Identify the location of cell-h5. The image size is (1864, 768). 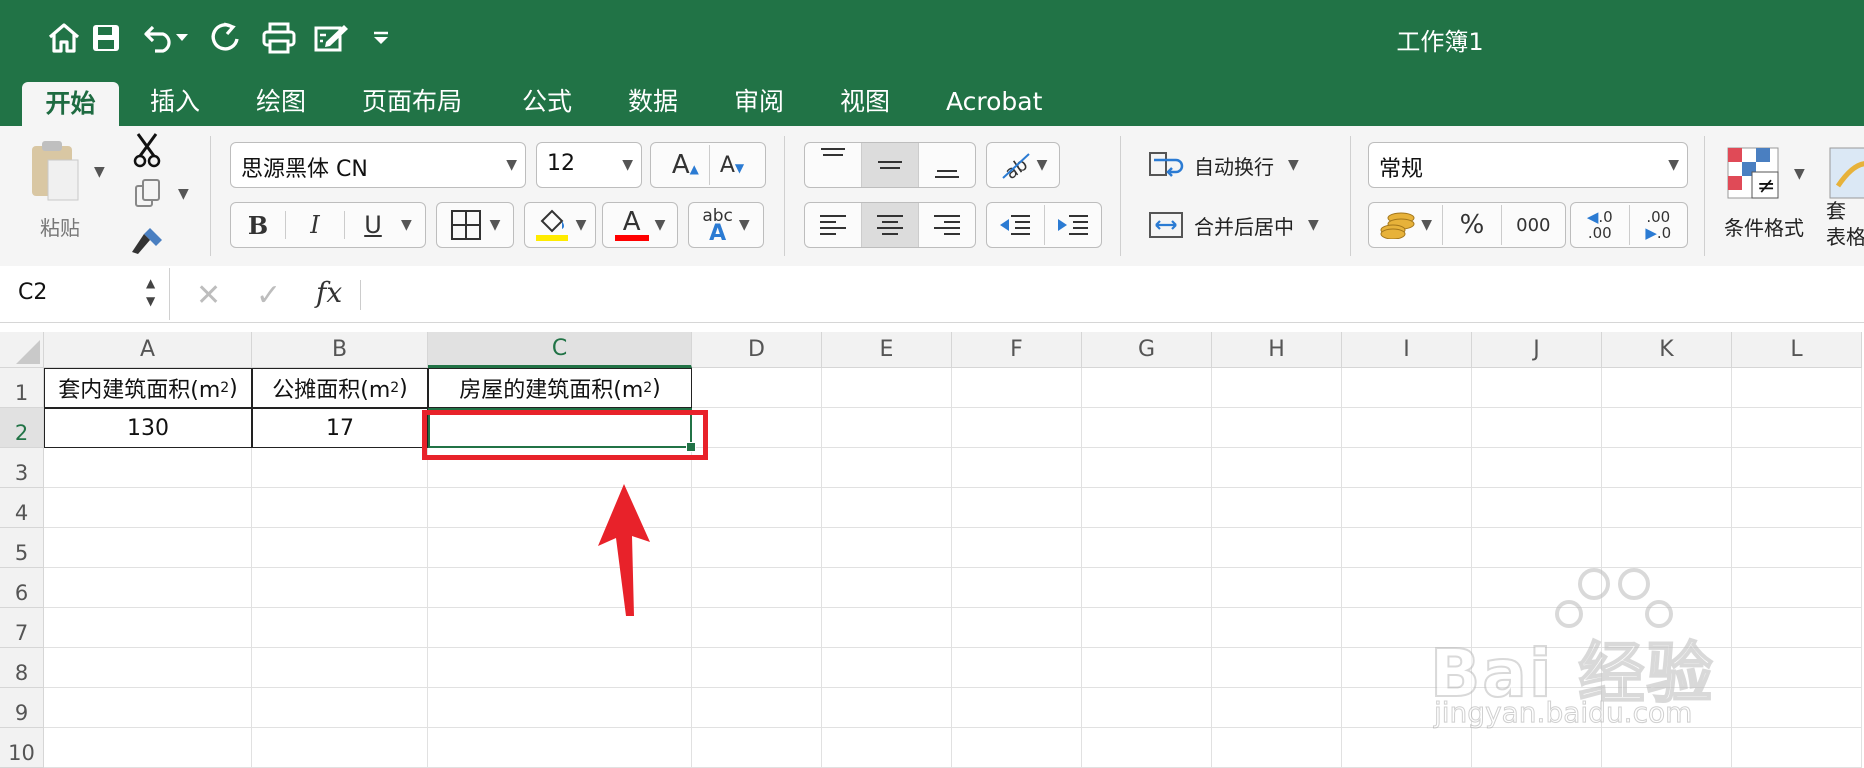
(1277, 548).